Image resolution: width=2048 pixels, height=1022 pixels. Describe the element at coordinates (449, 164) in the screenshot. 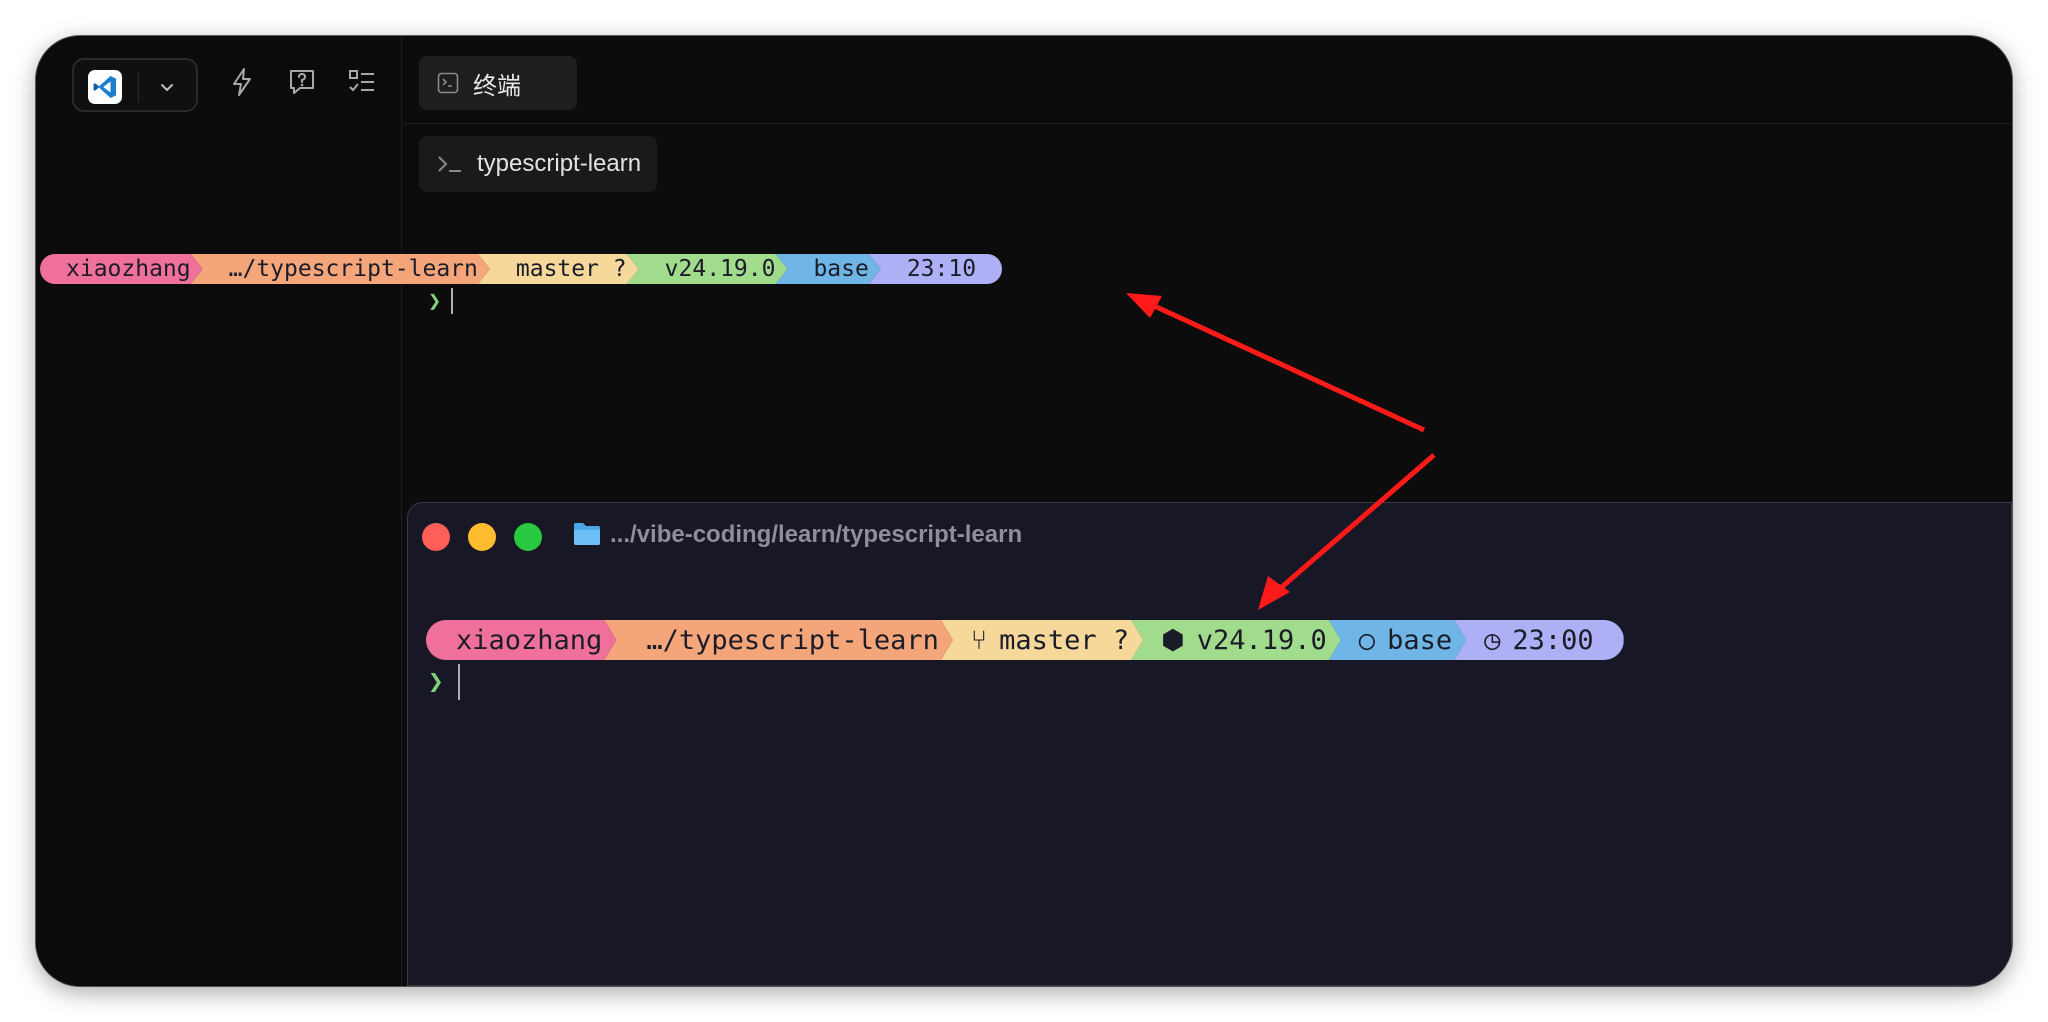

I see `prompt-icon` at that location.